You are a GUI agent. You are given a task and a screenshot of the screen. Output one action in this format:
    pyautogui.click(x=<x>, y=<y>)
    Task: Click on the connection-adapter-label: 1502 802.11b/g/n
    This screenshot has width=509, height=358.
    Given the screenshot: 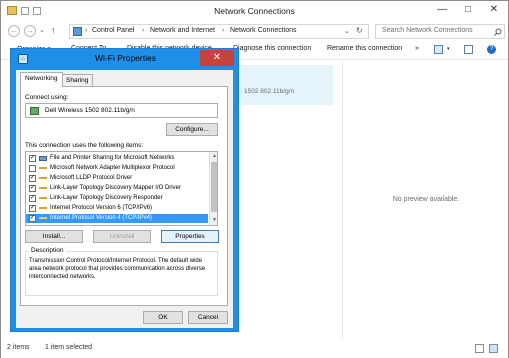 What is the action you would take?
    pyautogui.click(x=269, y=91)
    